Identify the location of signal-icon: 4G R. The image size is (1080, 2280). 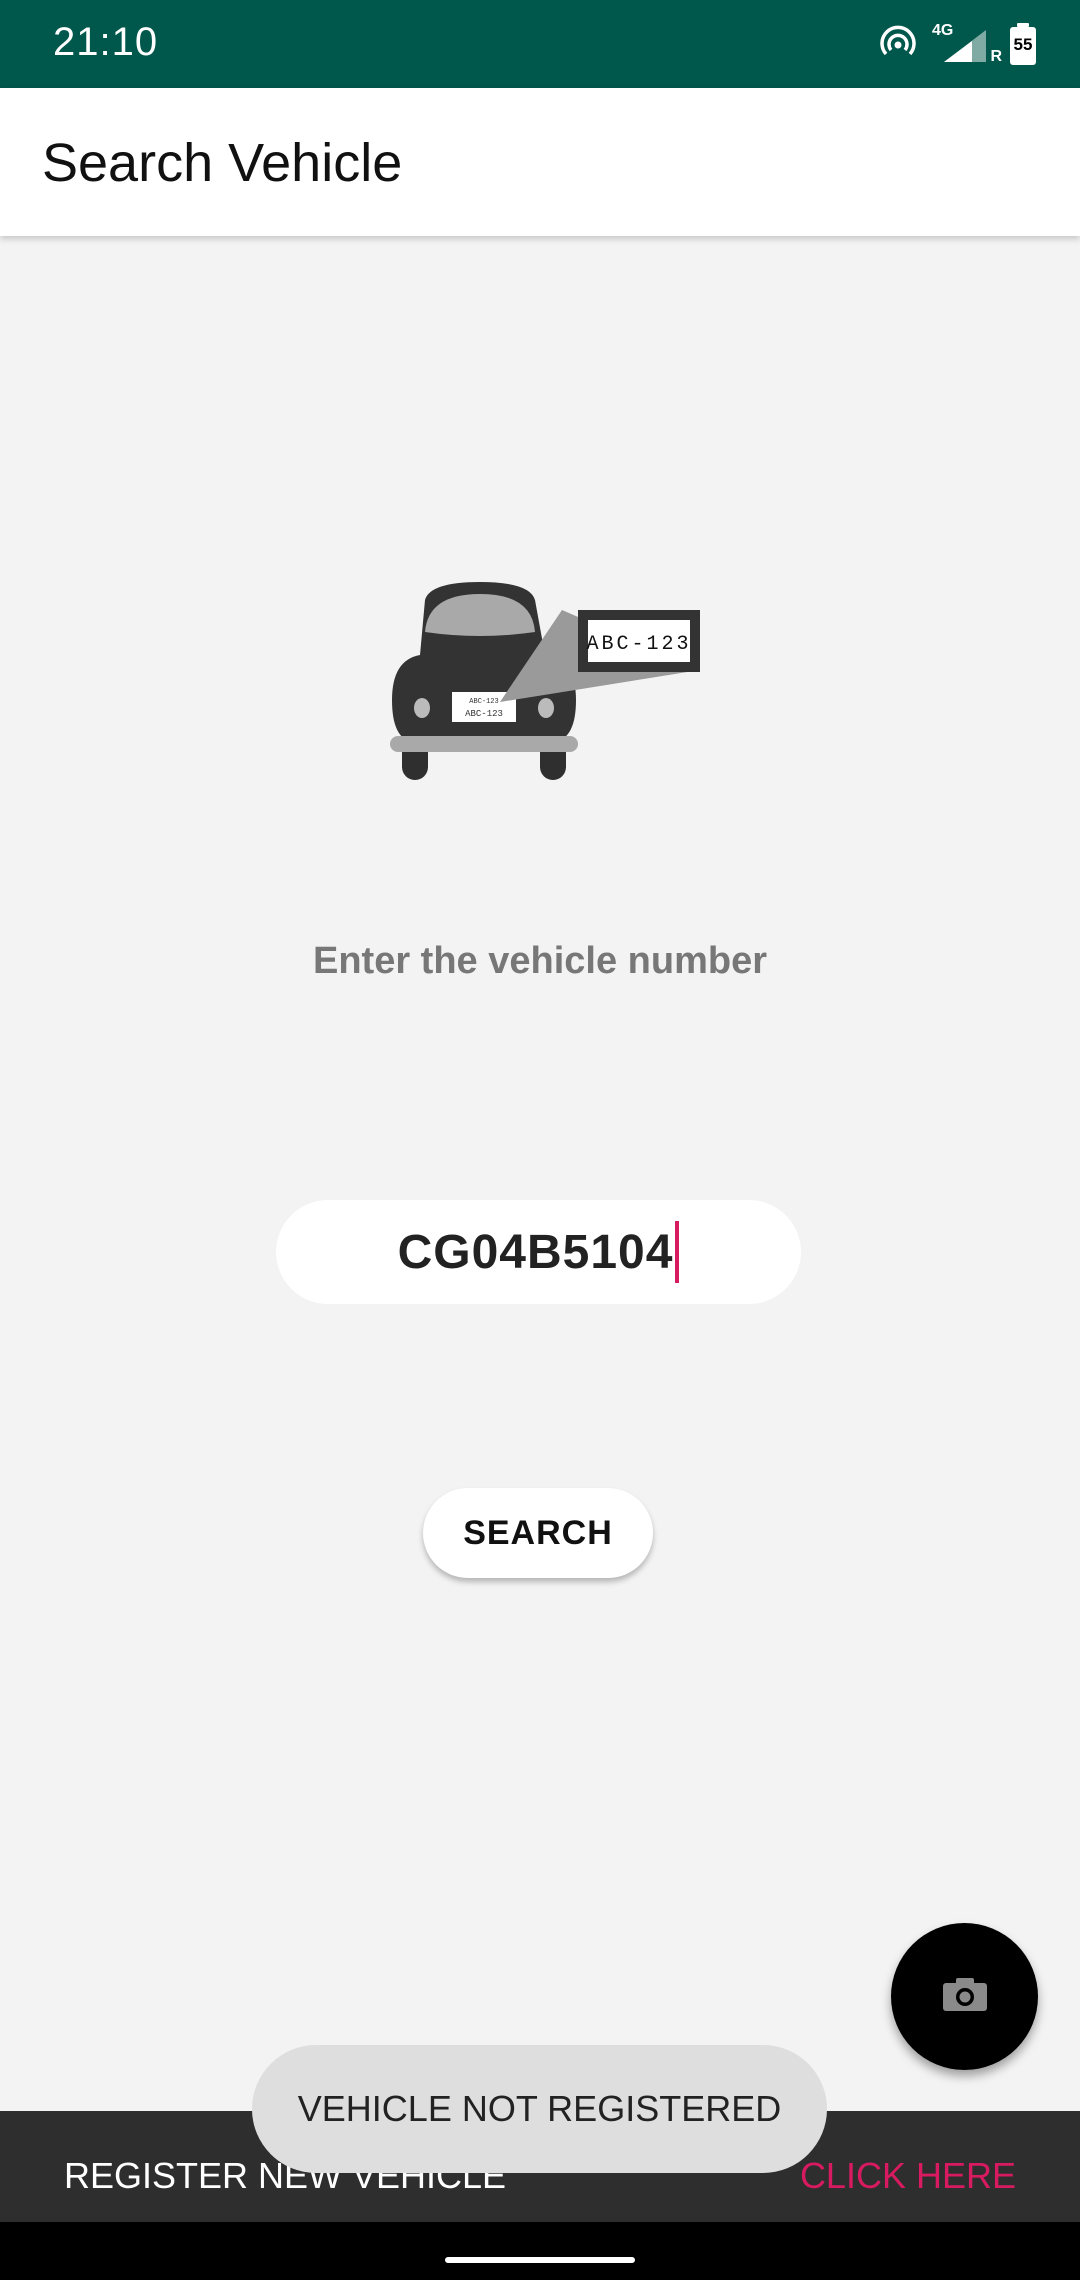
(967, 44).